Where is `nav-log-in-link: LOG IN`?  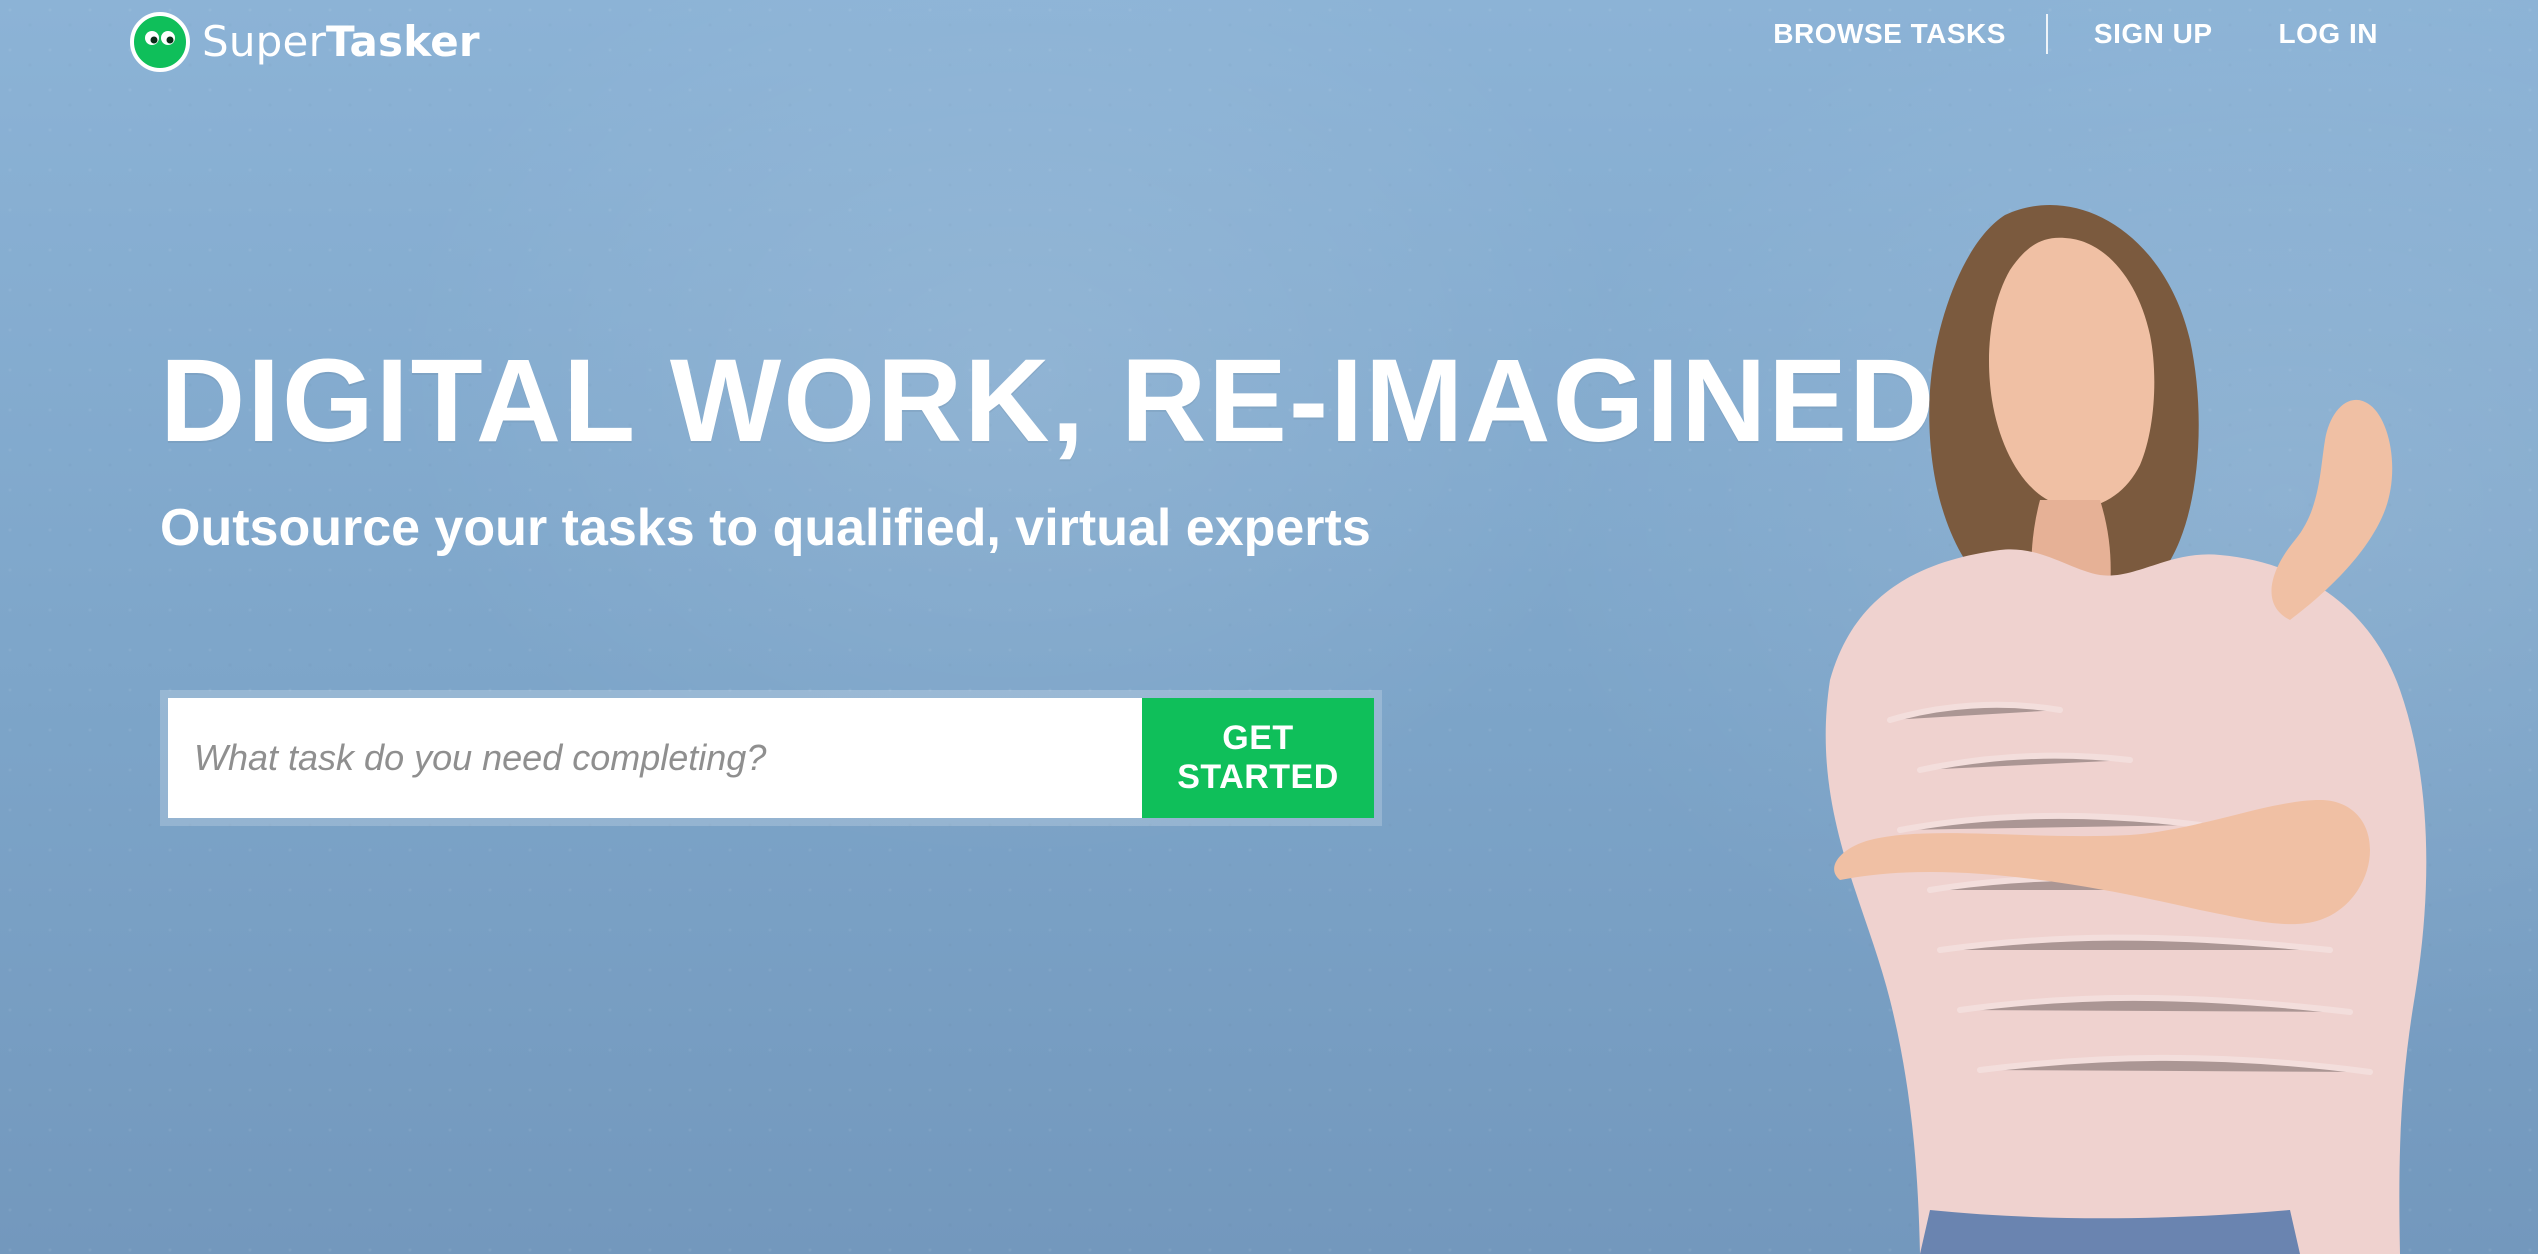 nav-log-in-link: LOG IN is located at coordinates (2328, 34).